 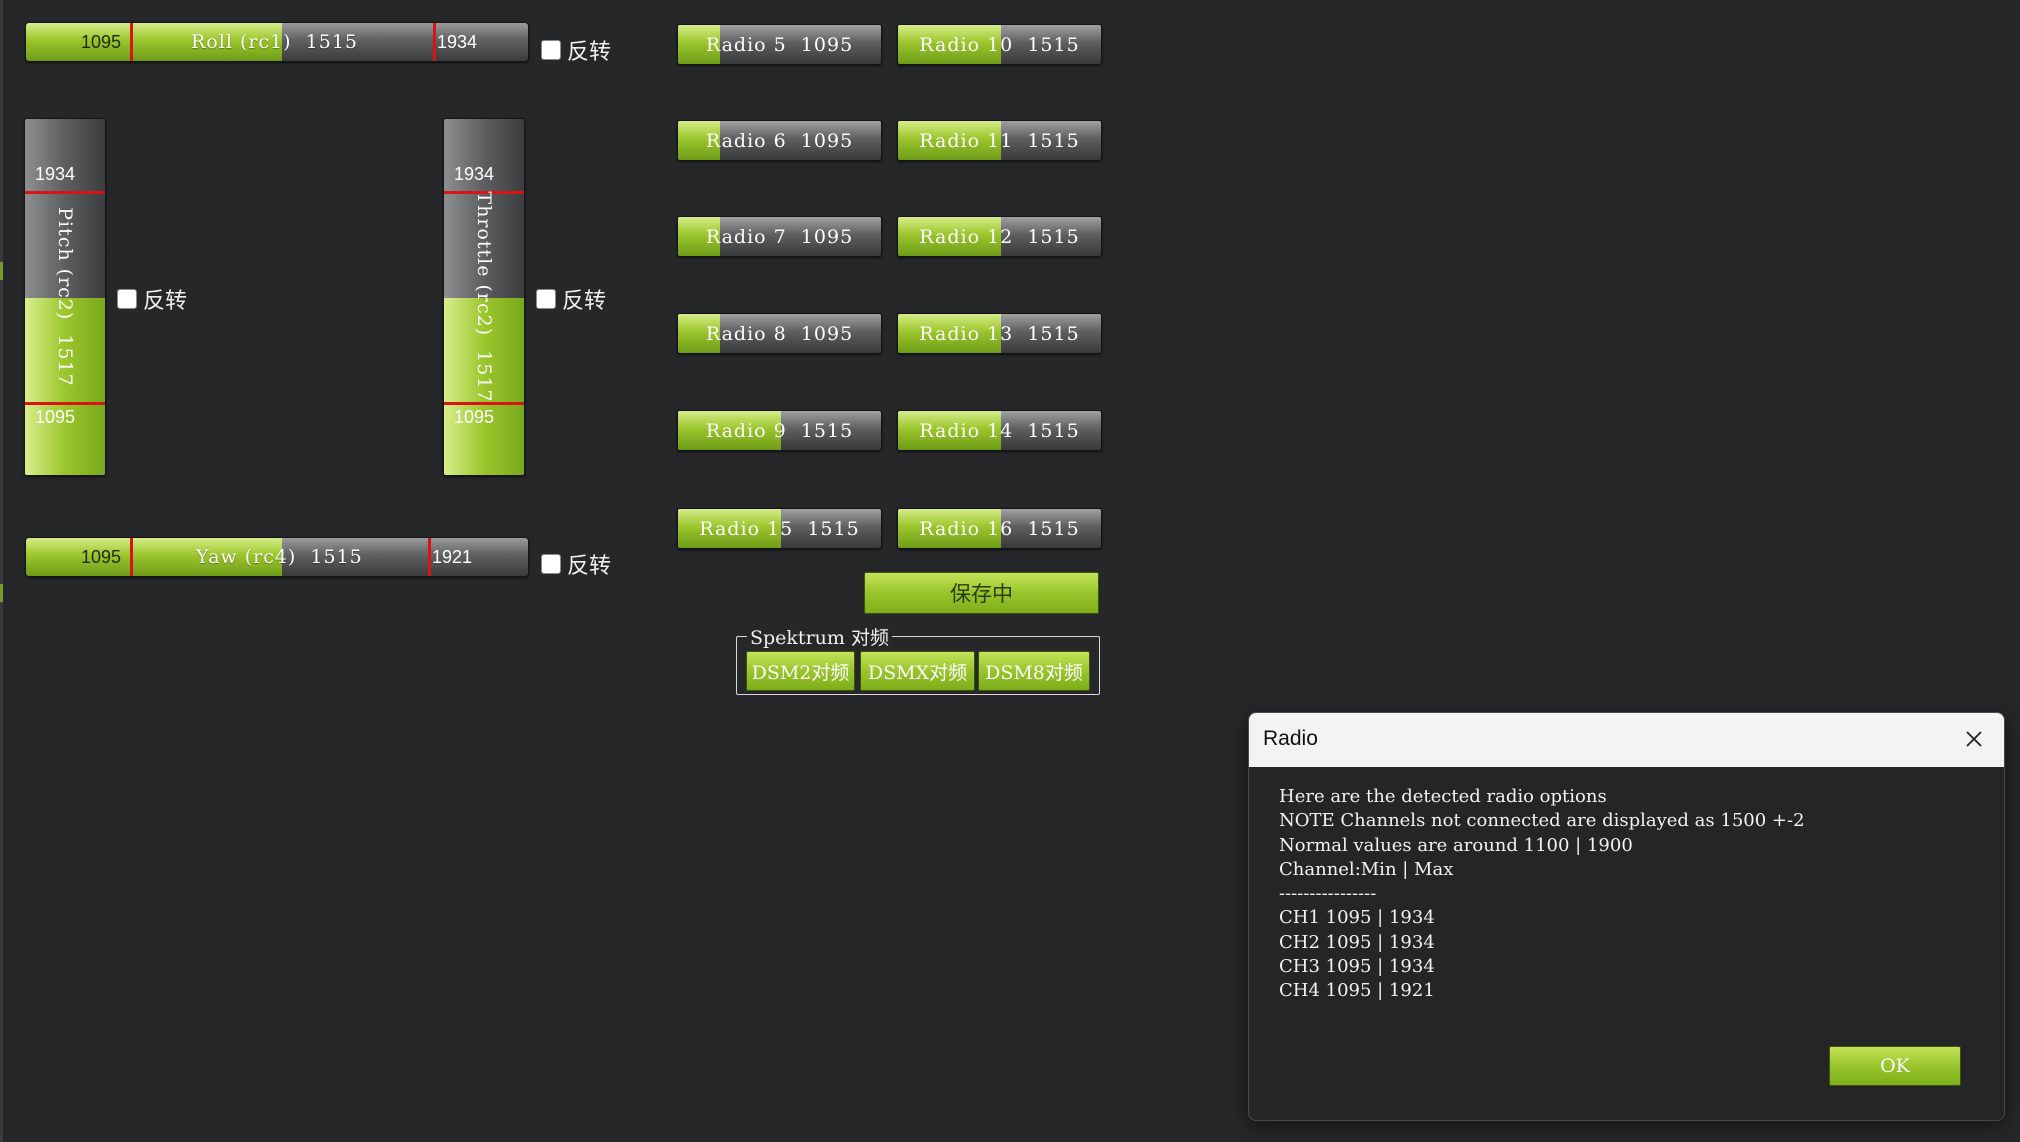 What do you see at coordinates (55, 417) in the screenshot?
I see `pitch-min: 1095` at bounding box center [55, 417].